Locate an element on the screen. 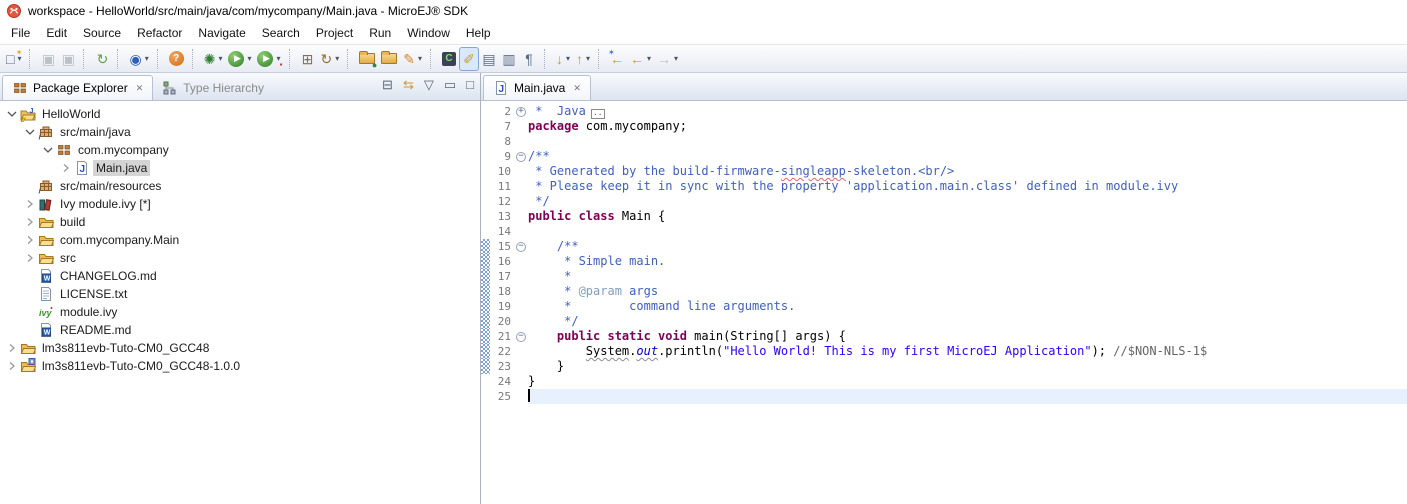 The image size is (1407, 504). code-line: 13 public class Main { is located at coordinates (944, 216).